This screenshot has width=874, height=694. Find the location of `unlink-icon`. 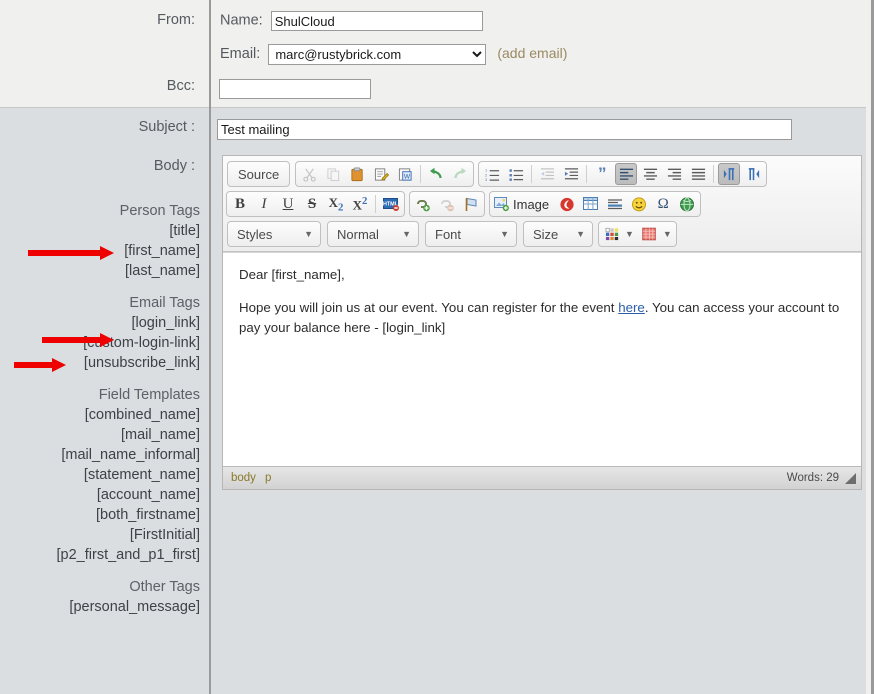

unlink-icon is located at coordinates (447, 204).